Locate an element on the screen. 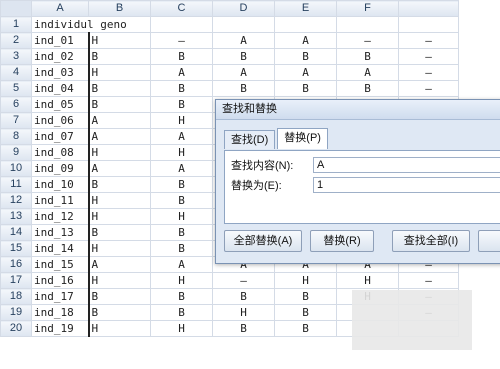 This screenshot has height=369, width=500. row-header: 12 is located at coordinates (16, 200).